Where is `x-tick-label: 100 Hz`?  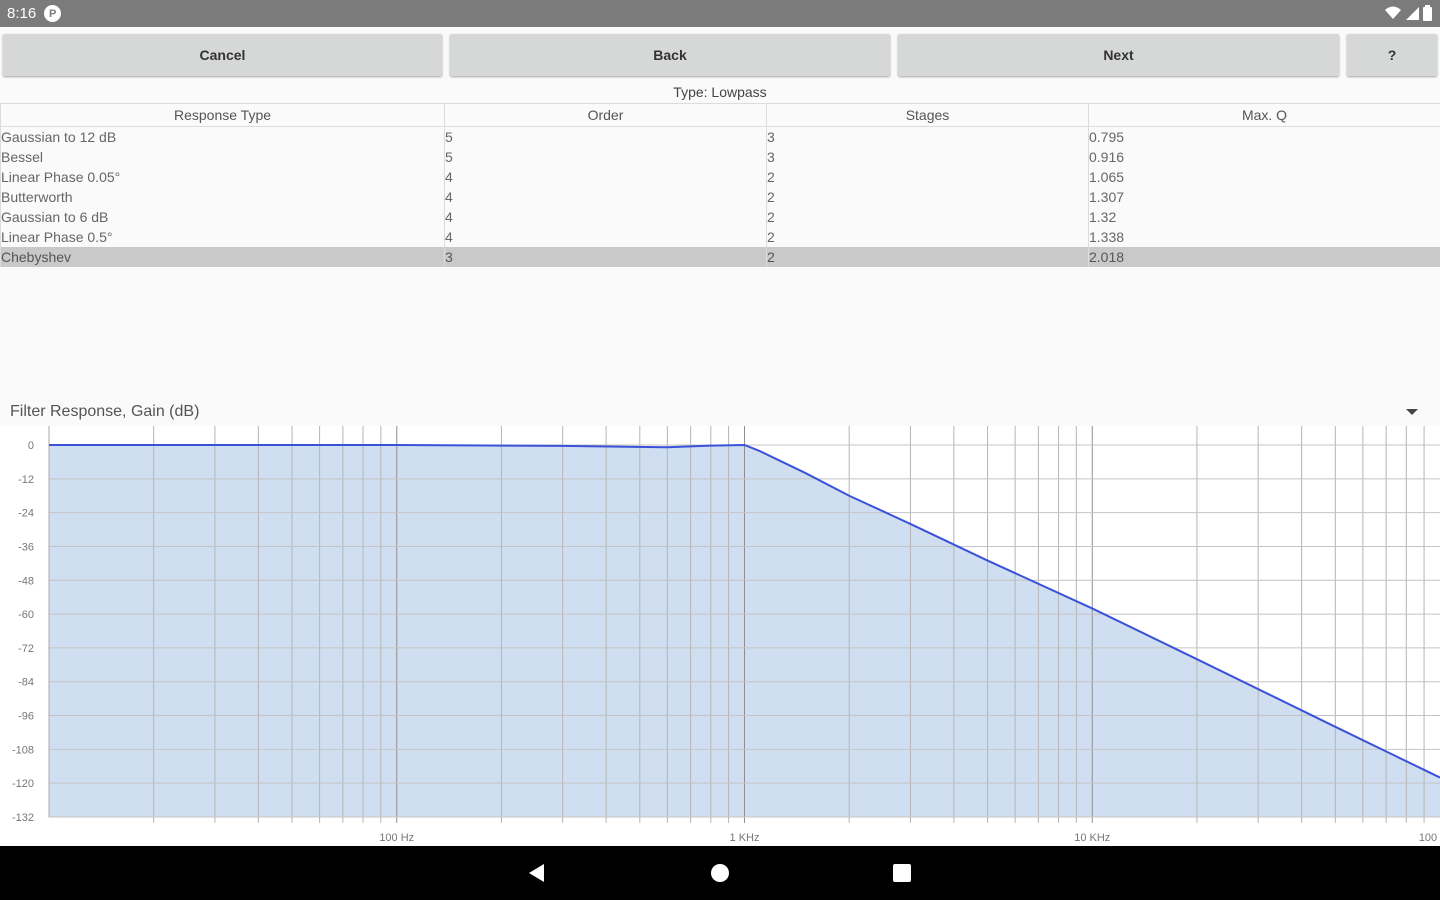
x-tick-label: 100 Hz is located at coordinates (396, 838).